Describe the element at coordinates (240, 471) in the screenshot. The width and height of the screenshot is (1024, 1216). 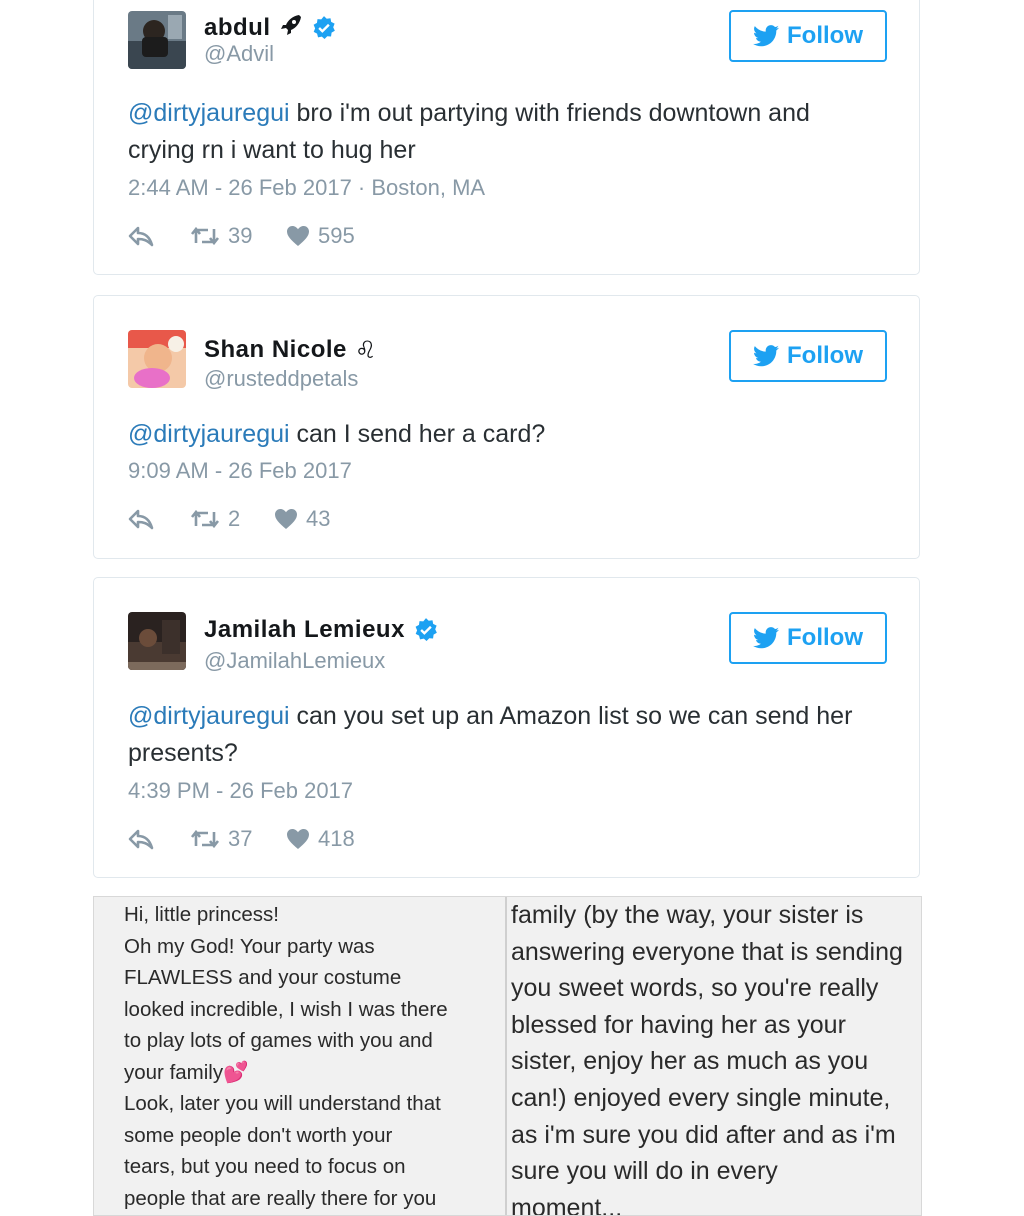
I see `tweet-timestamp: 9:09 AM - 26 Feb 2017` at that location.